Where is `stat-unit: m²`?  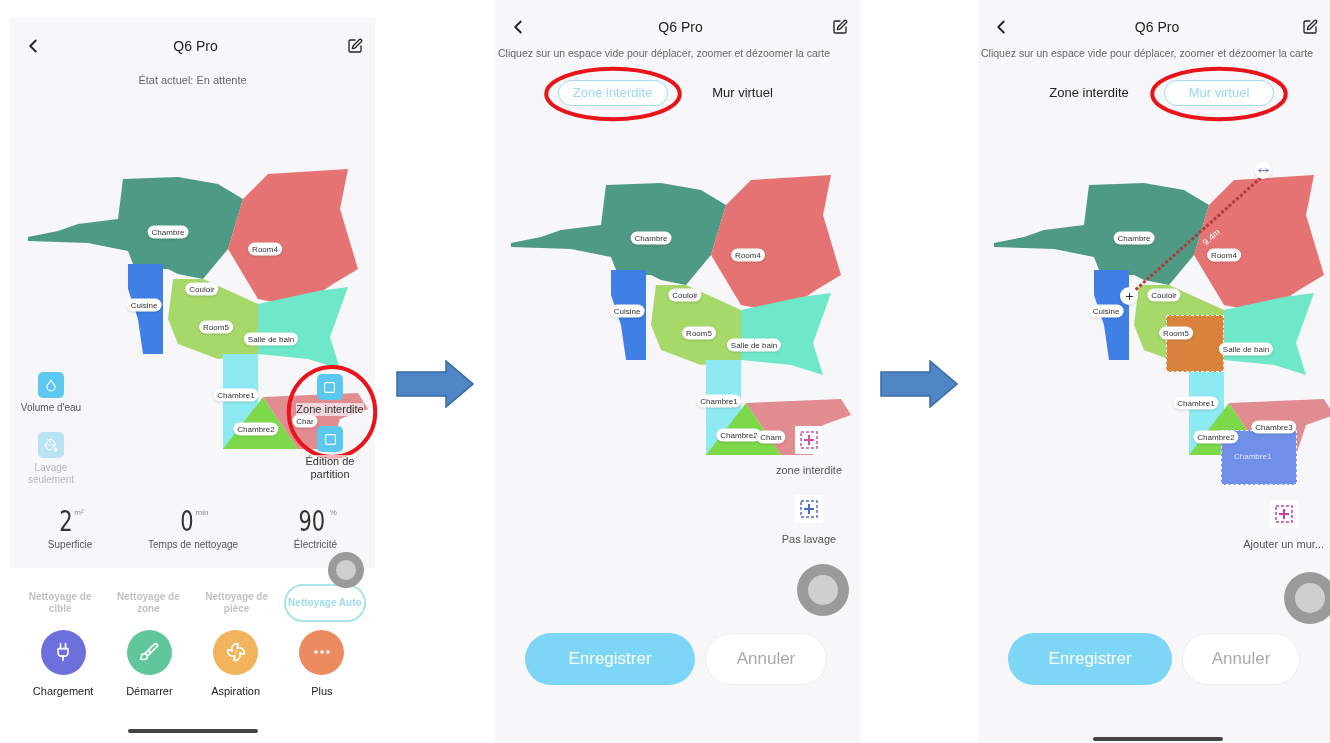 stat-unit: m² is located at coordinates (79, 512).